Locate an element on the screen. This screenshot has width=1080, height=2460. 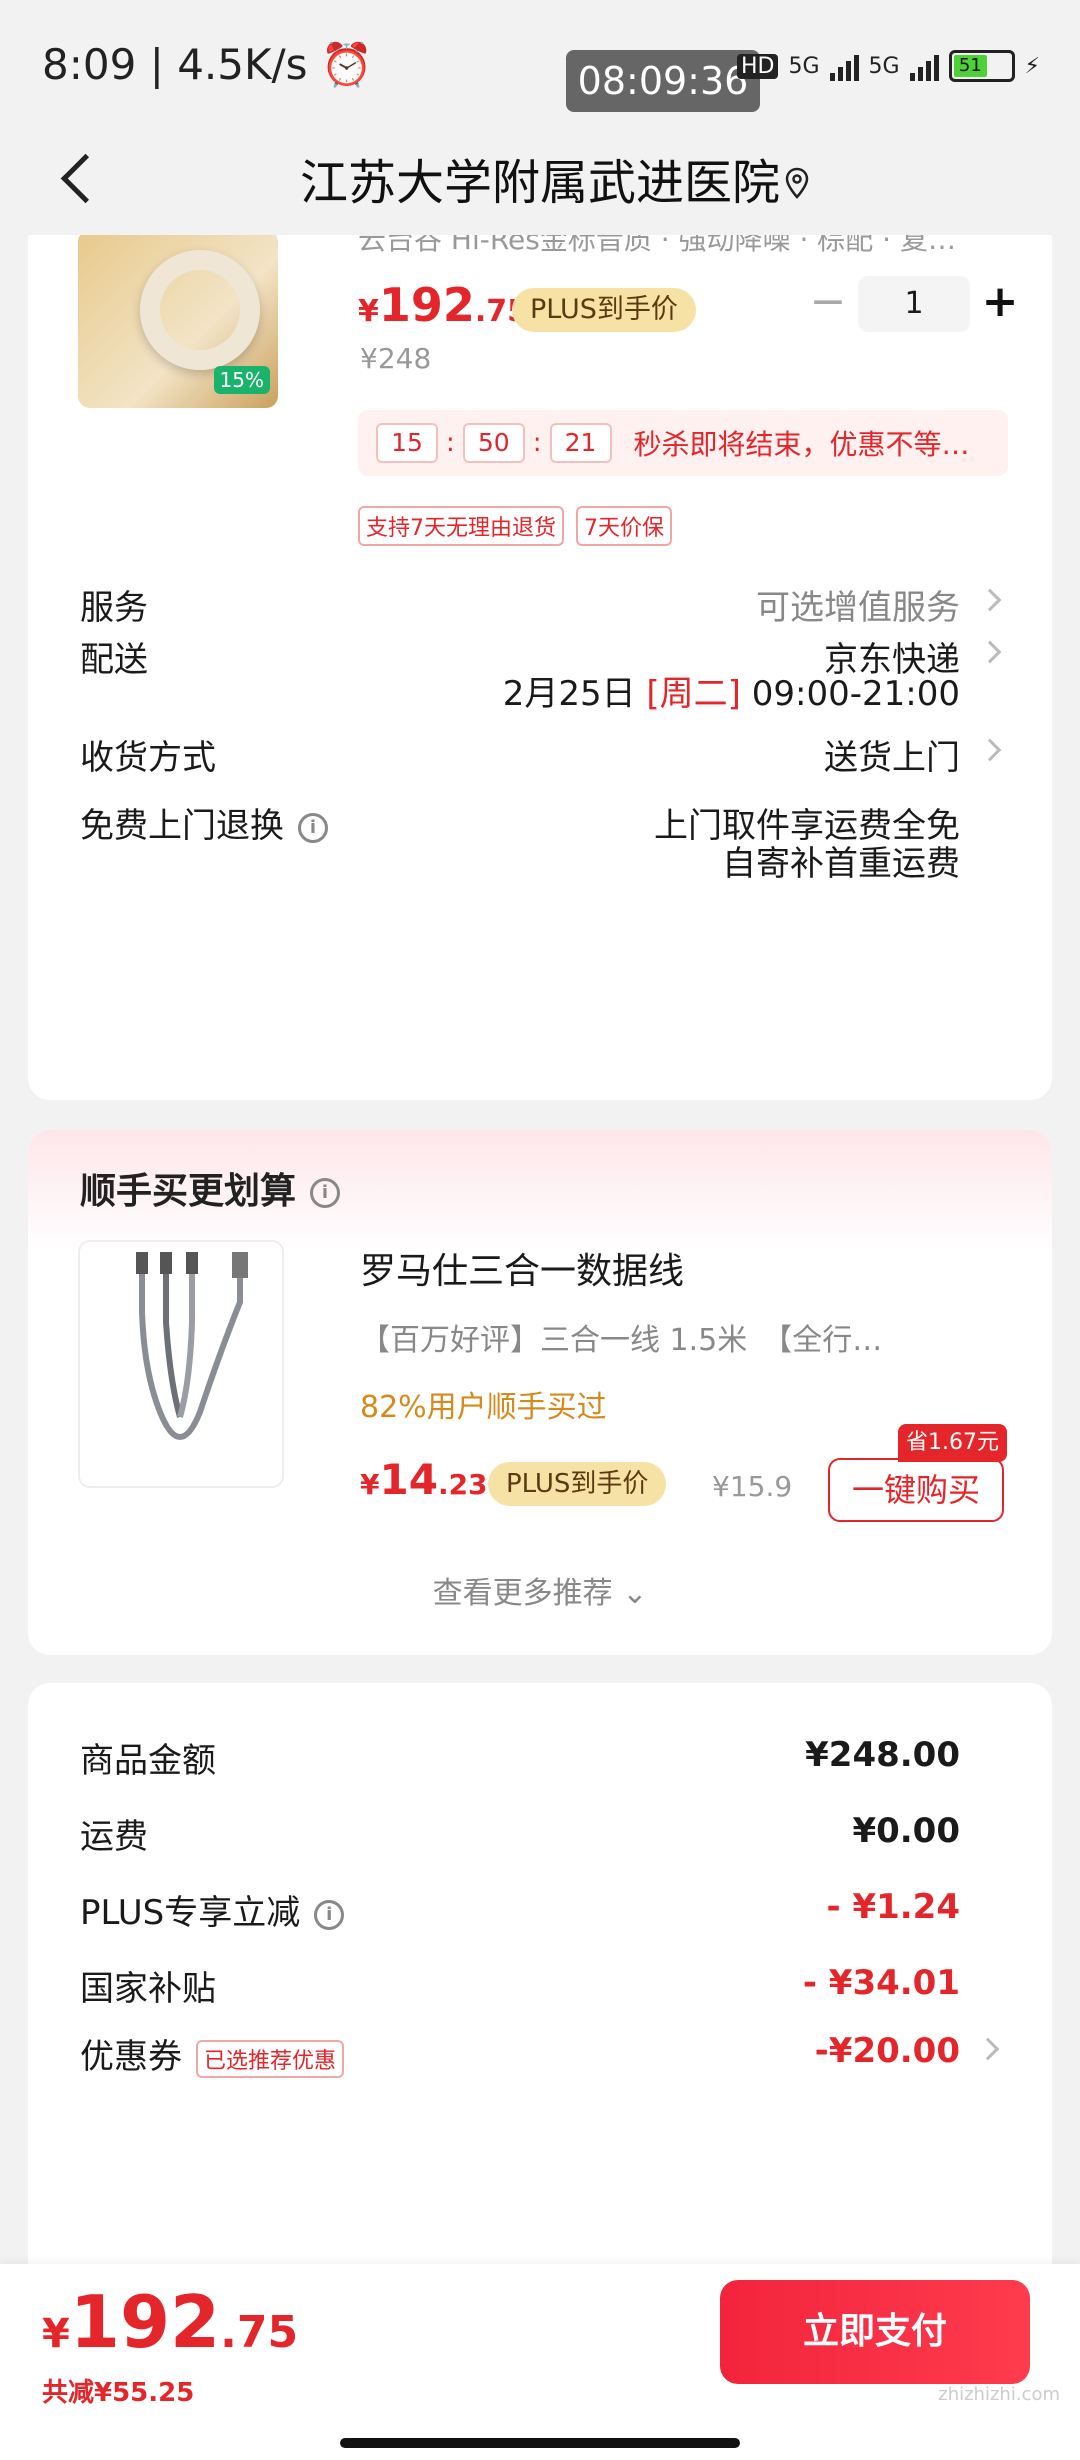
plus-discount-row: PLUS专享立减 i - ¥1.24 is located at coordinates (520, 1910).